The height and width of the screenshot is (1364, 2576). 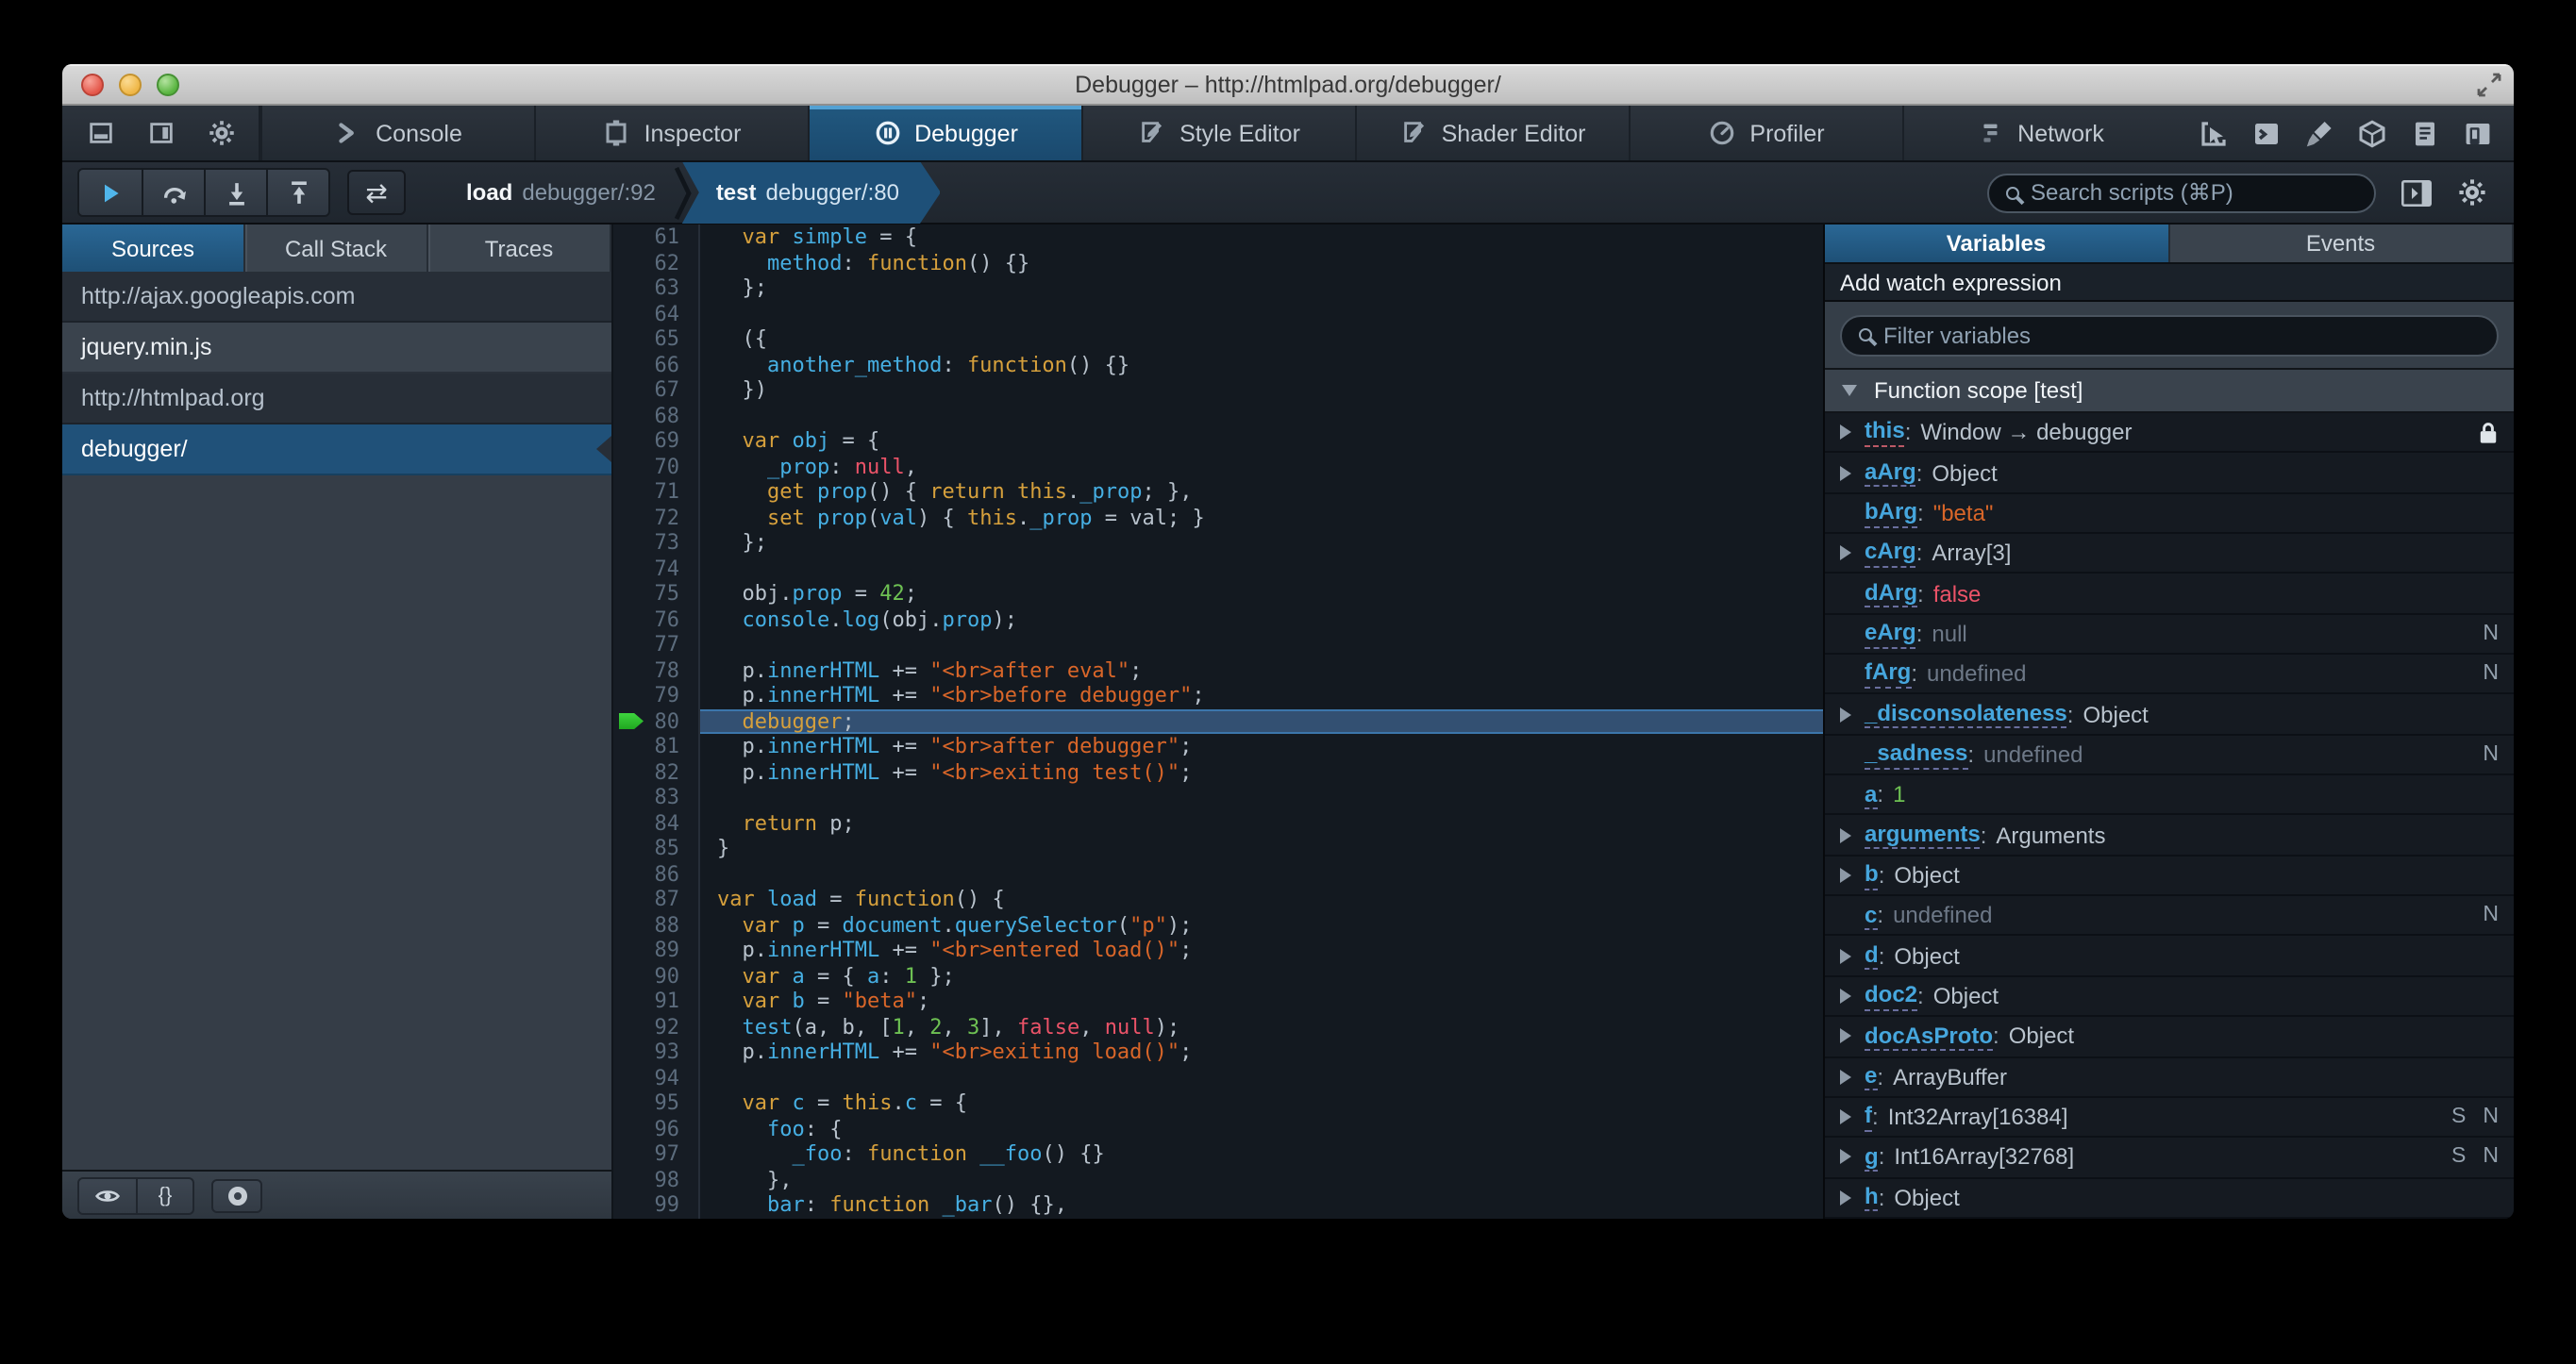 I want to click on line-number: 79, so click(x=656, y=695).